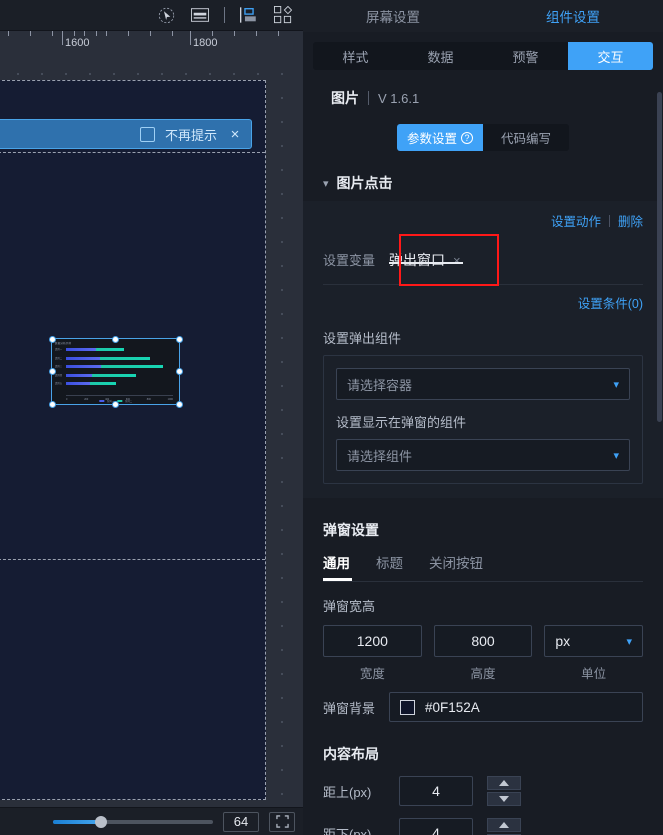 The image size is (663, 835). Describe the element at coordinates (393, 16) in the screenshot. I see `tab-screen-settings: 屏幕设置` at that location.